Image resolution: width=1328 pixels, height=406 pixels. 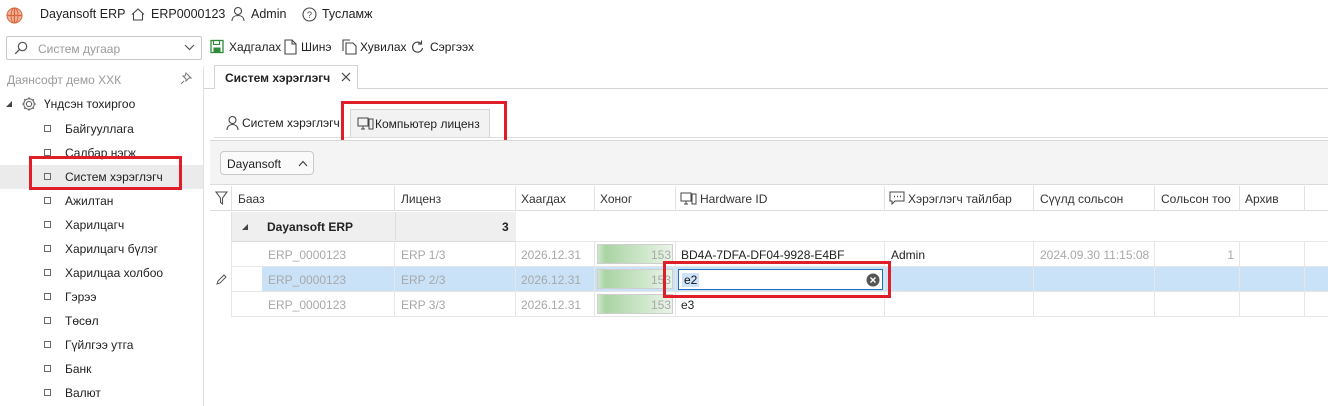 What do you see at coordinates (29, 104) in the screenshot?
I see `gear-icon` at bounding box center [29, 104].